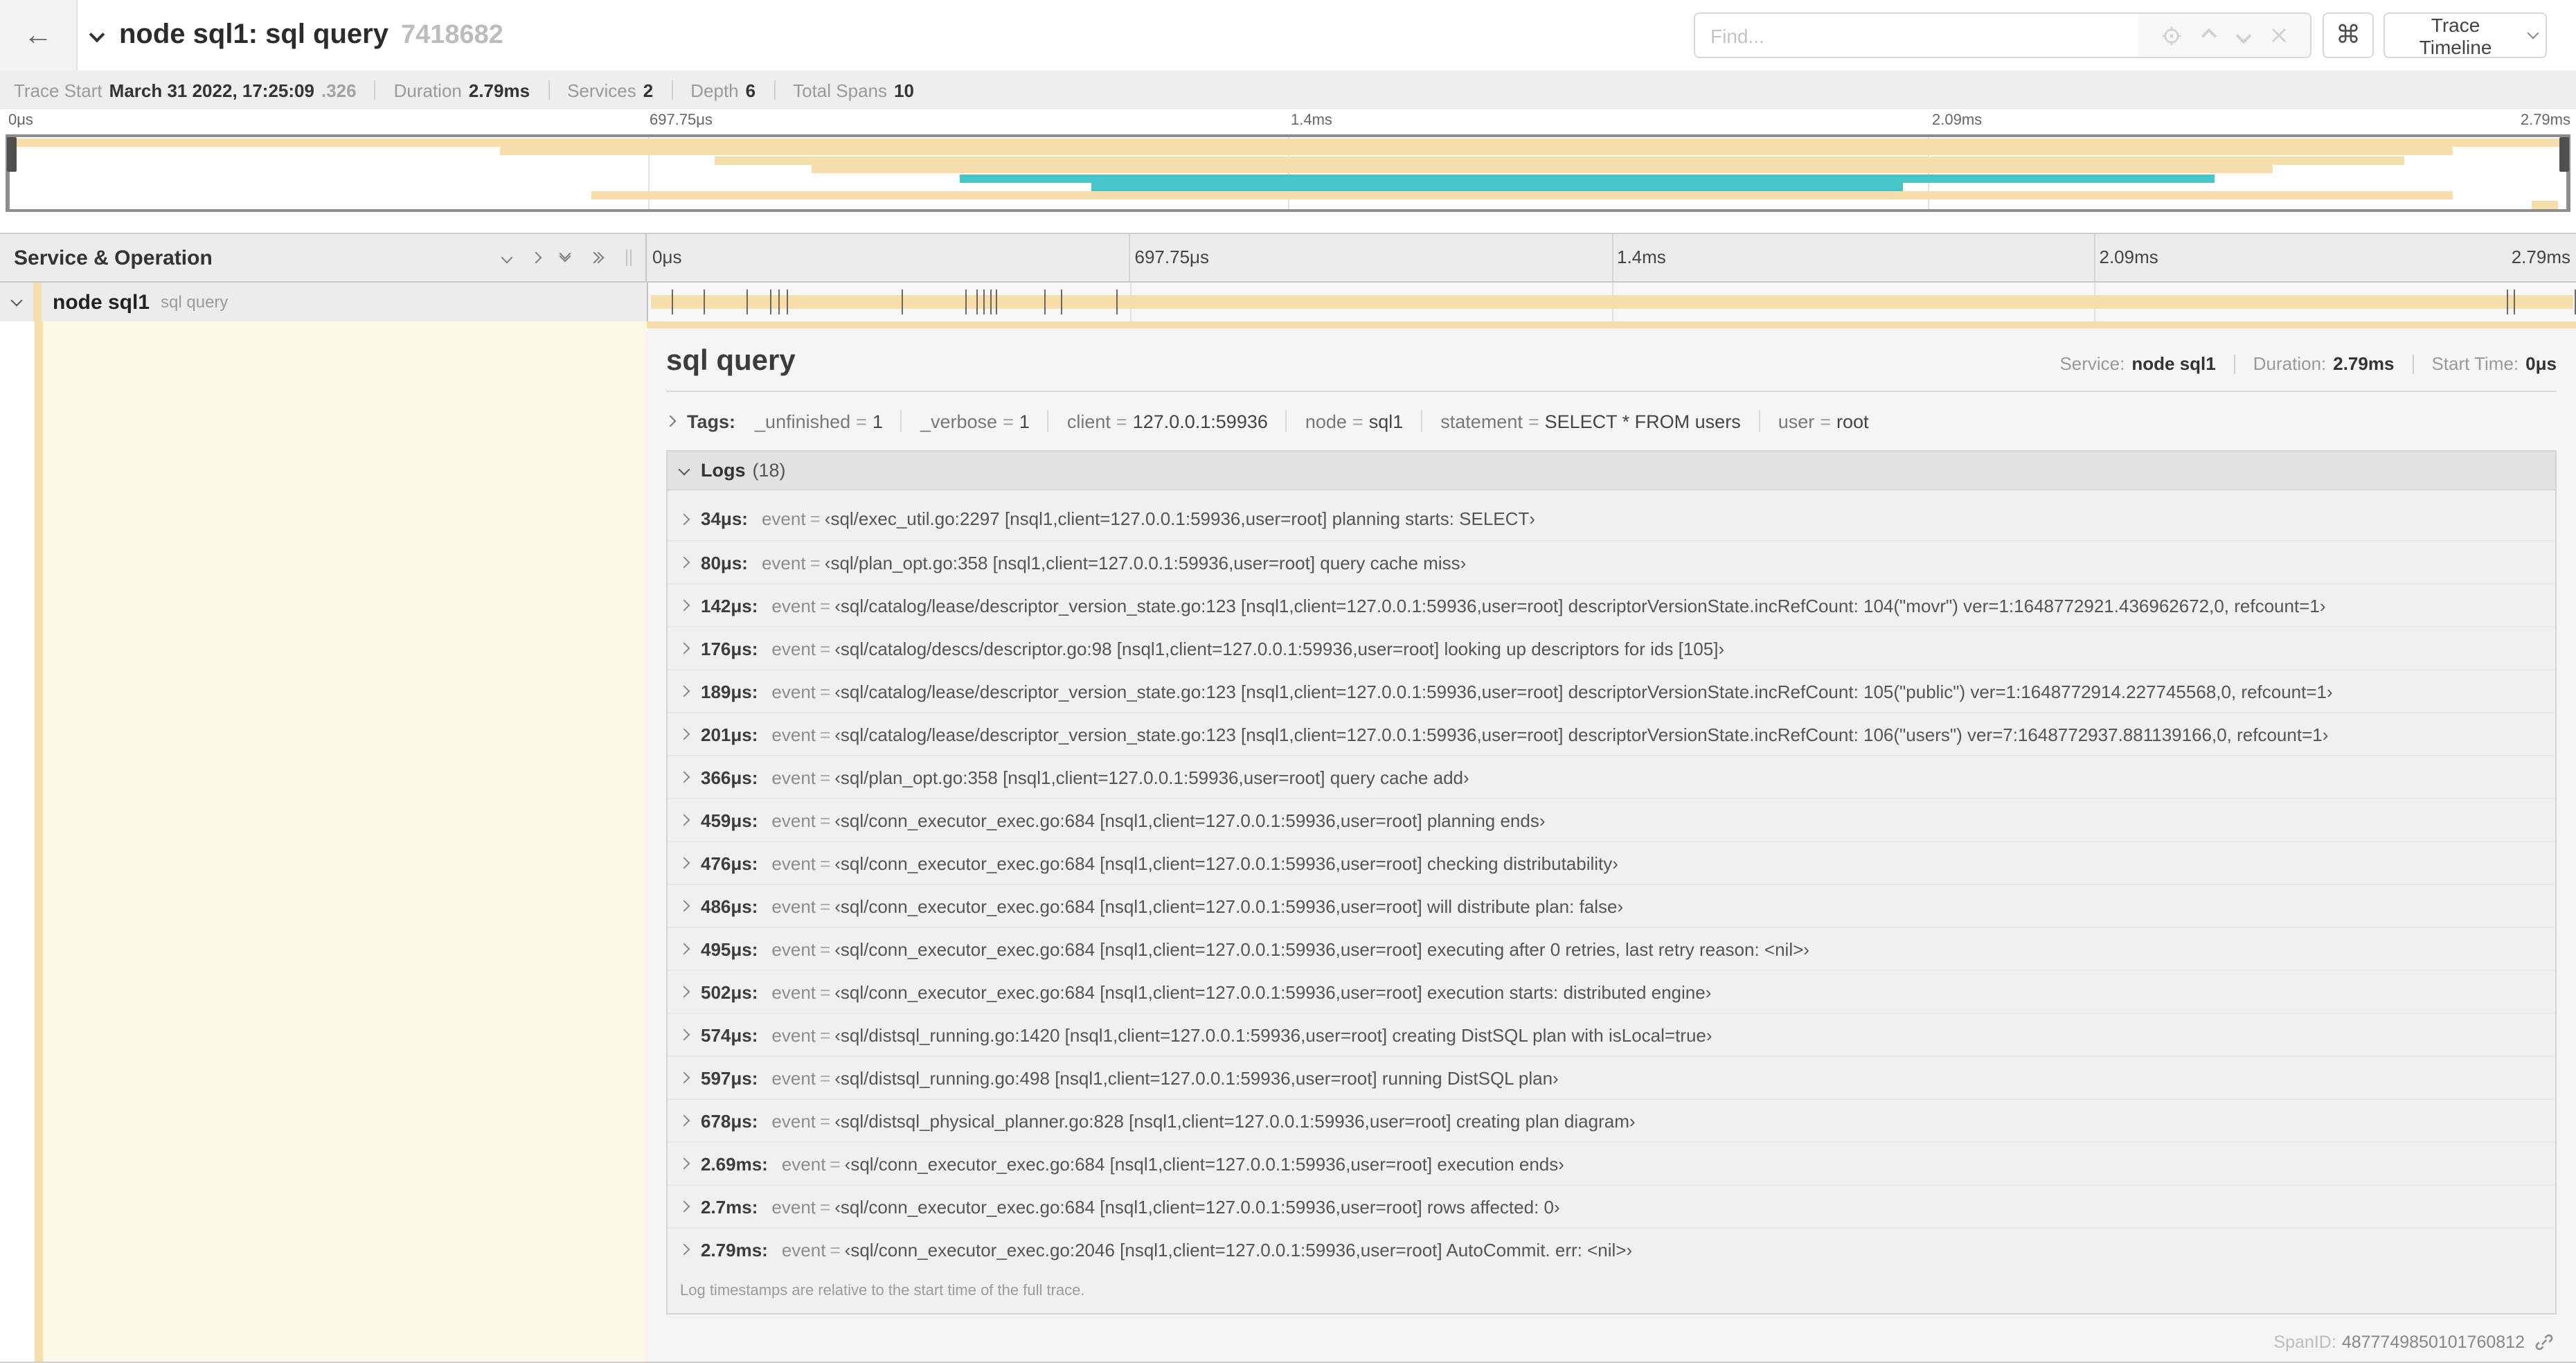 Image resolution: width=2576 pixels, height=1363 pixels. Describe the element at coordinates (427, 90) in the screenshot. I see `stat-label: Duration` at that location.